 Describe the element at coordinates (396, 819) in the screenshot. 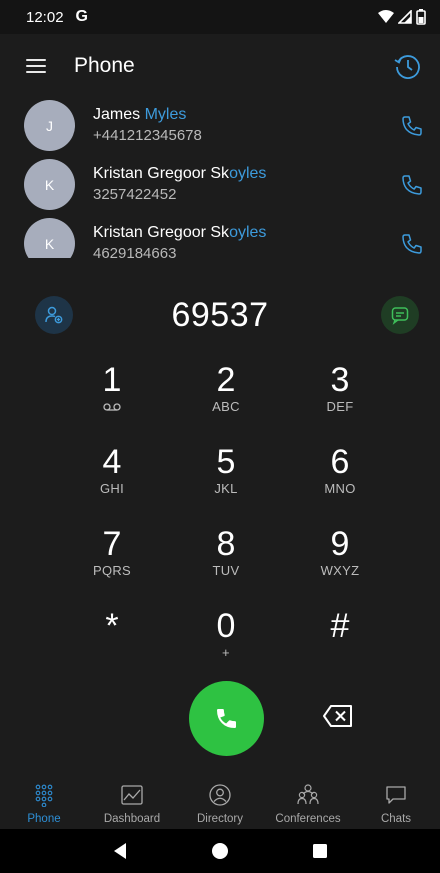

I see `nav-label: Chats` at that location.